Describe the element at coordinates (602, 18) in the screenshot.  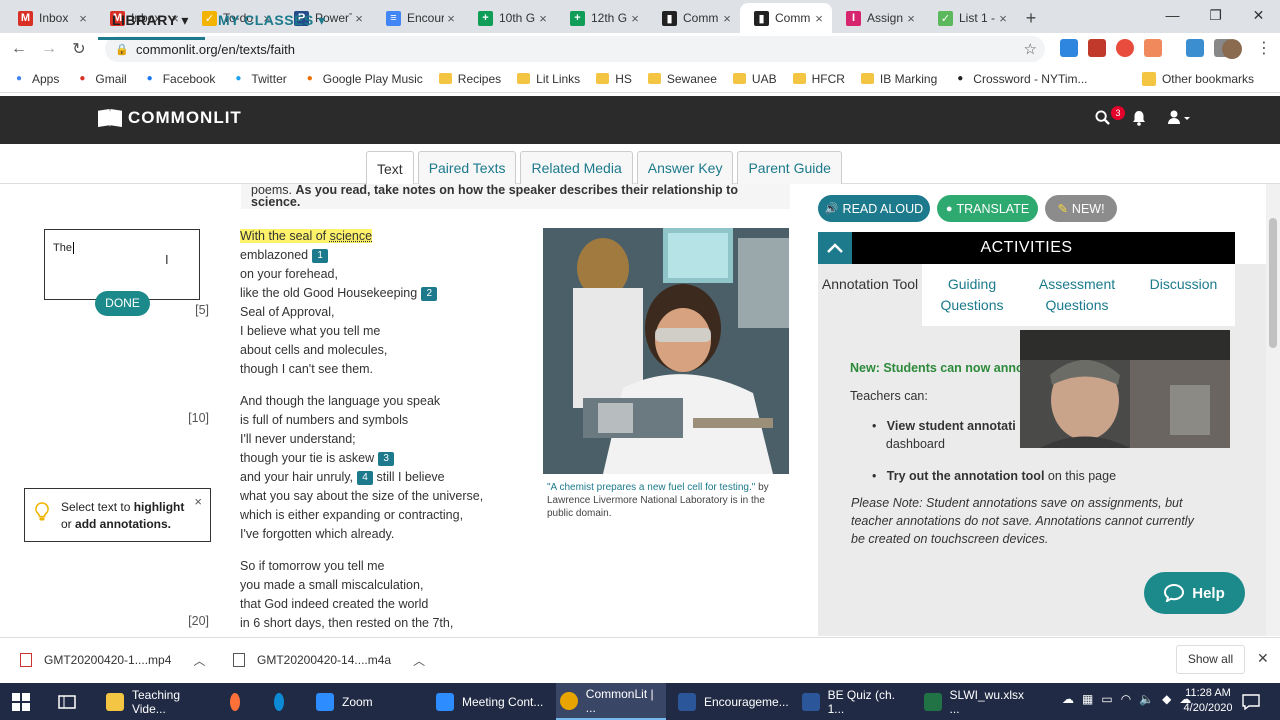
I see `browser-tab: +12th G ×` at that location.